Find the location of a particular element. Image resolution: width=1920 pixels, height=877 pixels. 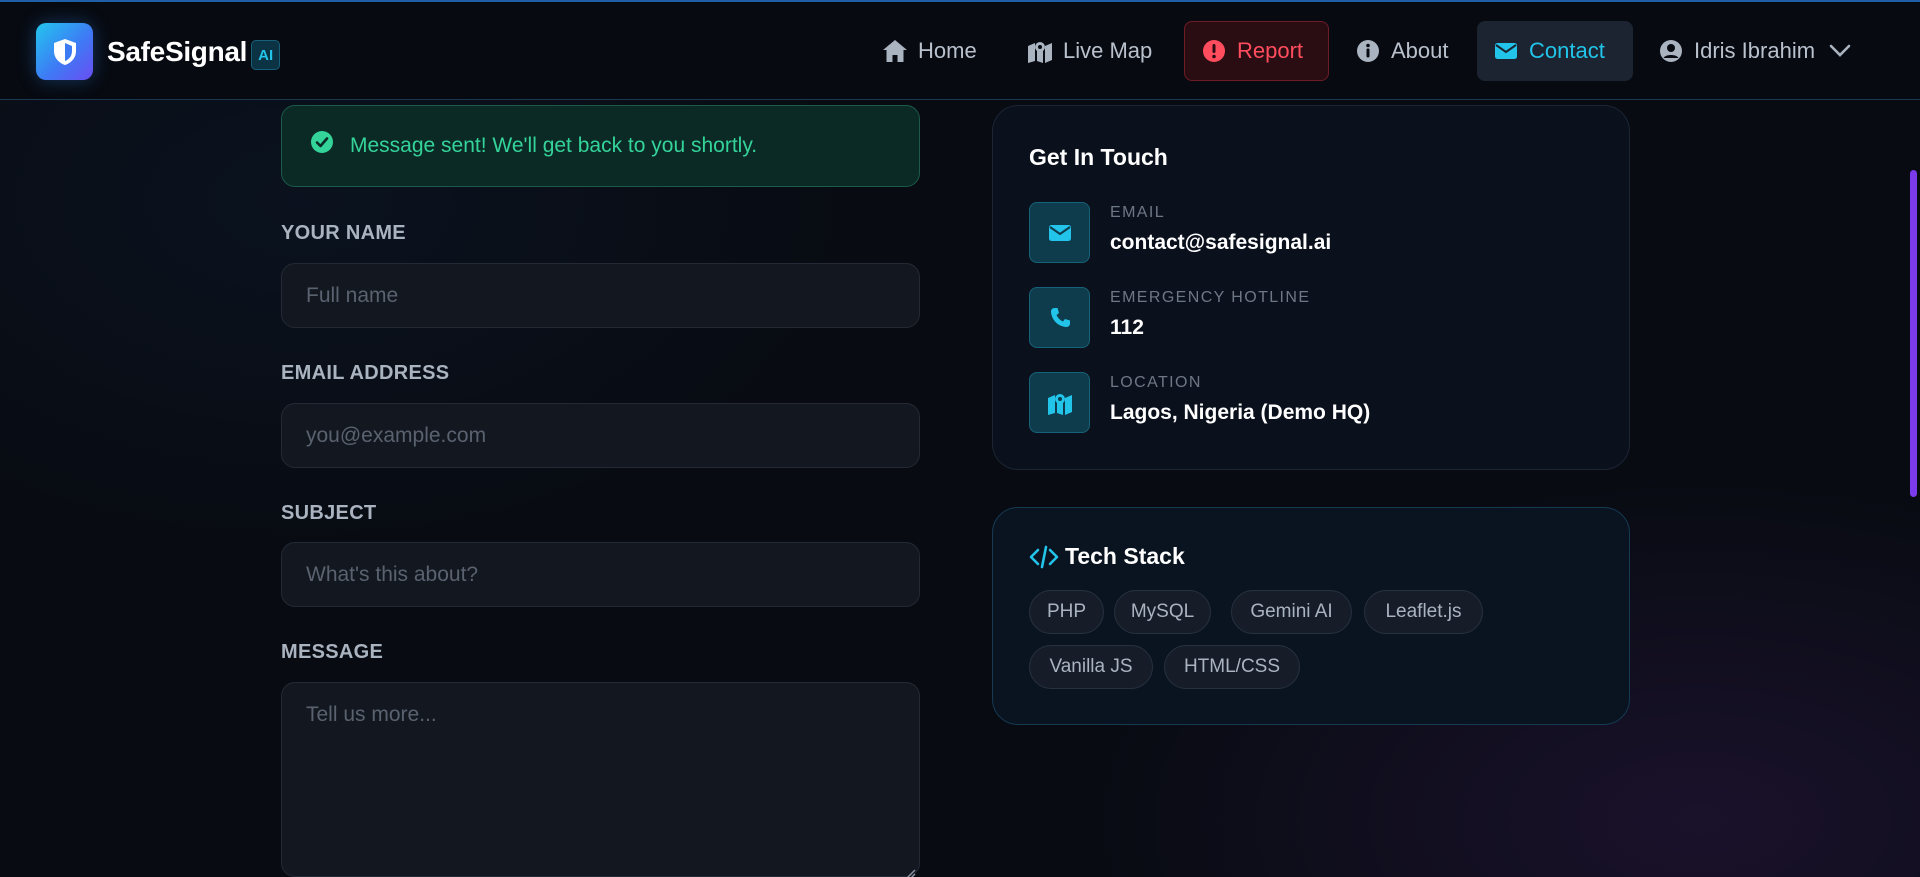

nav-report-label: Report is located at coordinates (1270, 50).